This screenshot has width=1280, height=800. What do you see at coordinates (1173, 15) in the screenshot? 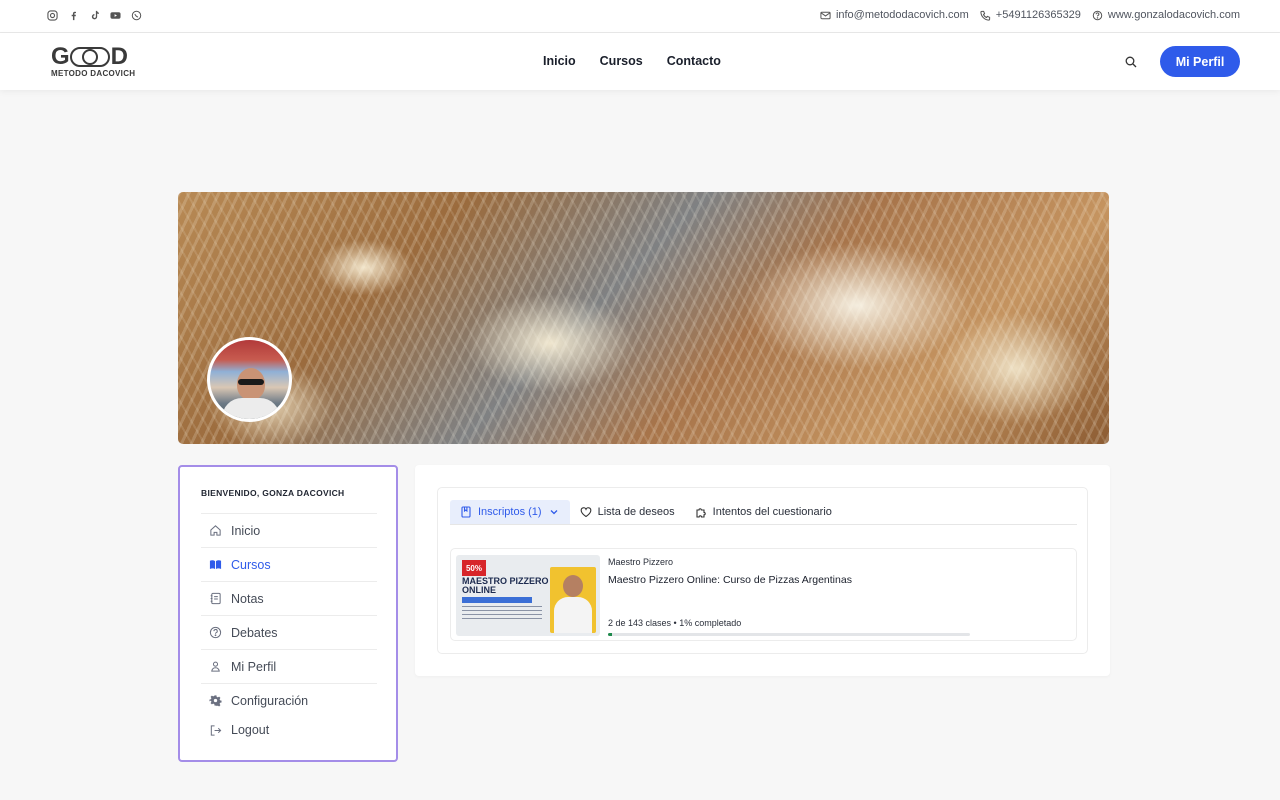
I see `website-text: www.gonzalodacovich.com` at bounding box center [1173, 15].